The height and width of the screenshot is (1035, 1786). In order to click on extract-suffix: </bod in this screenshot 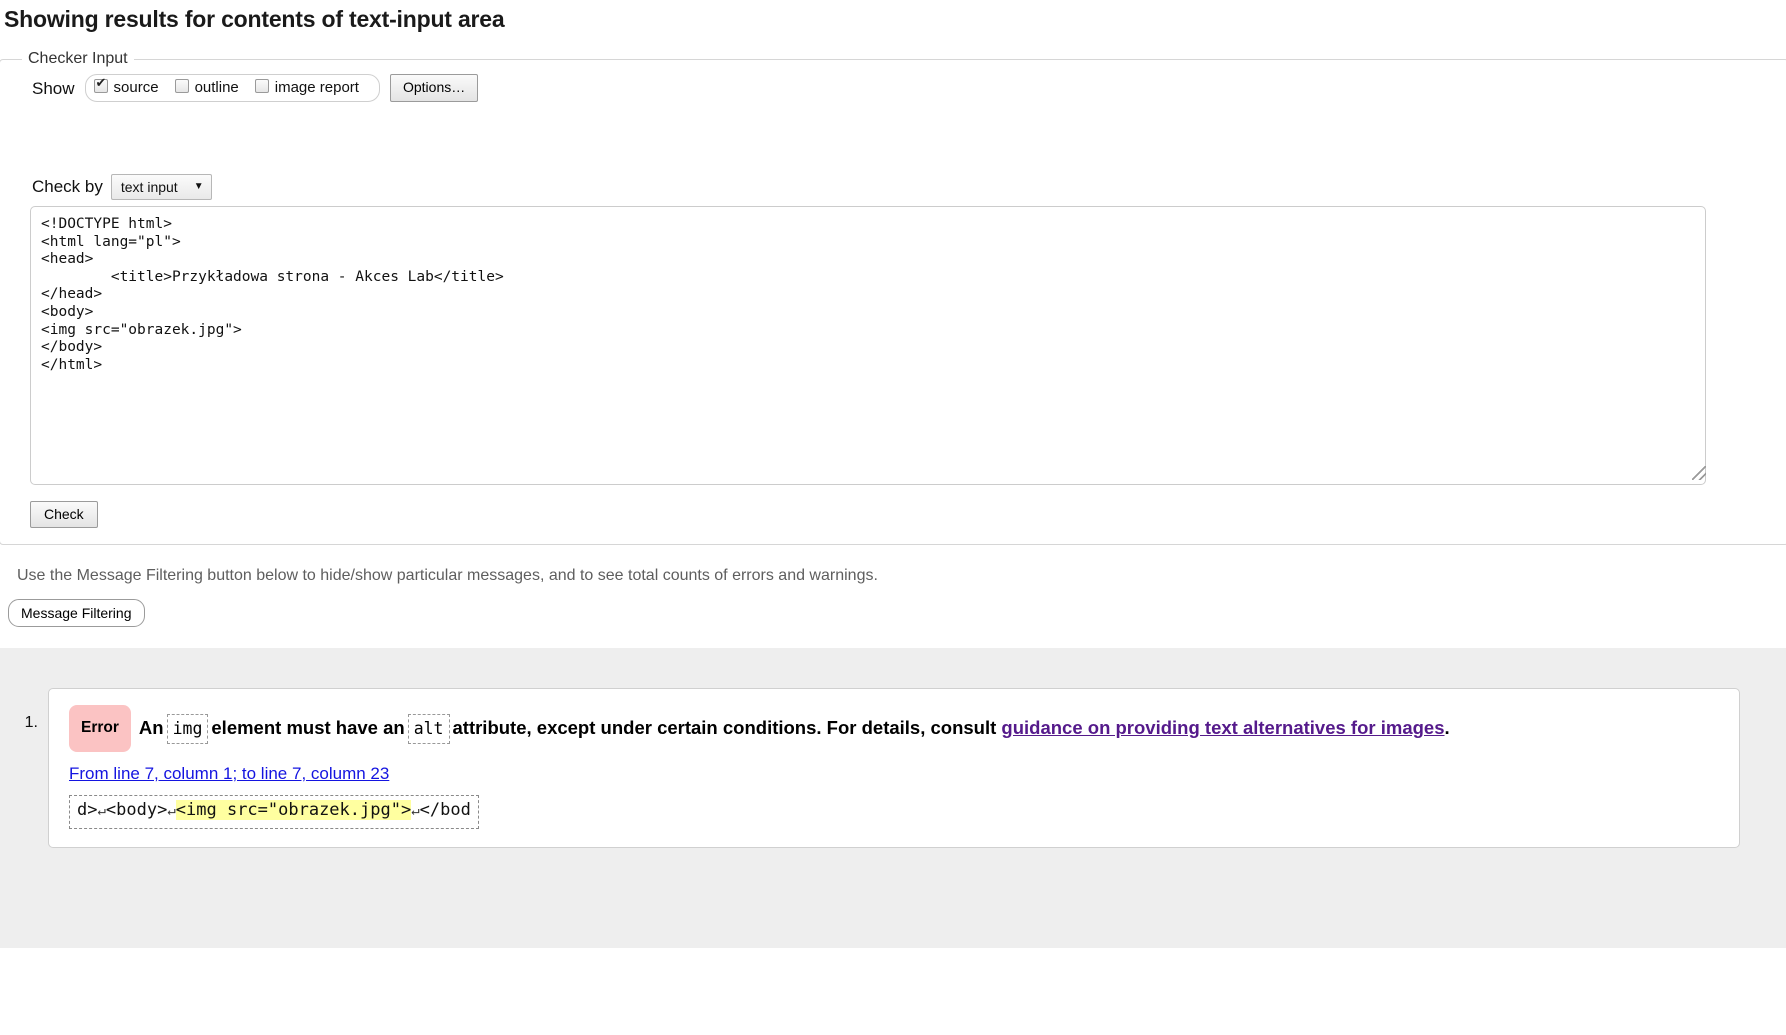, I will do `click(445, 810)`.